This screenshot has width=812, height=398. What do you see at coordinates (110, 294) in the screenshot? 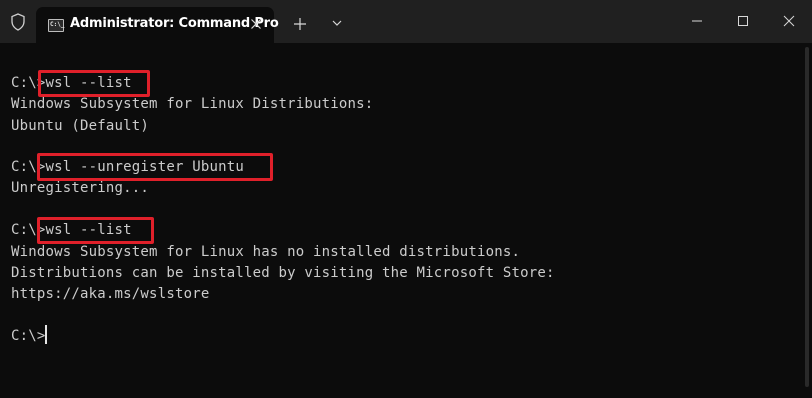
I see `output-line: https://aka.ms/wslstore` at bounding box center [110, 294].